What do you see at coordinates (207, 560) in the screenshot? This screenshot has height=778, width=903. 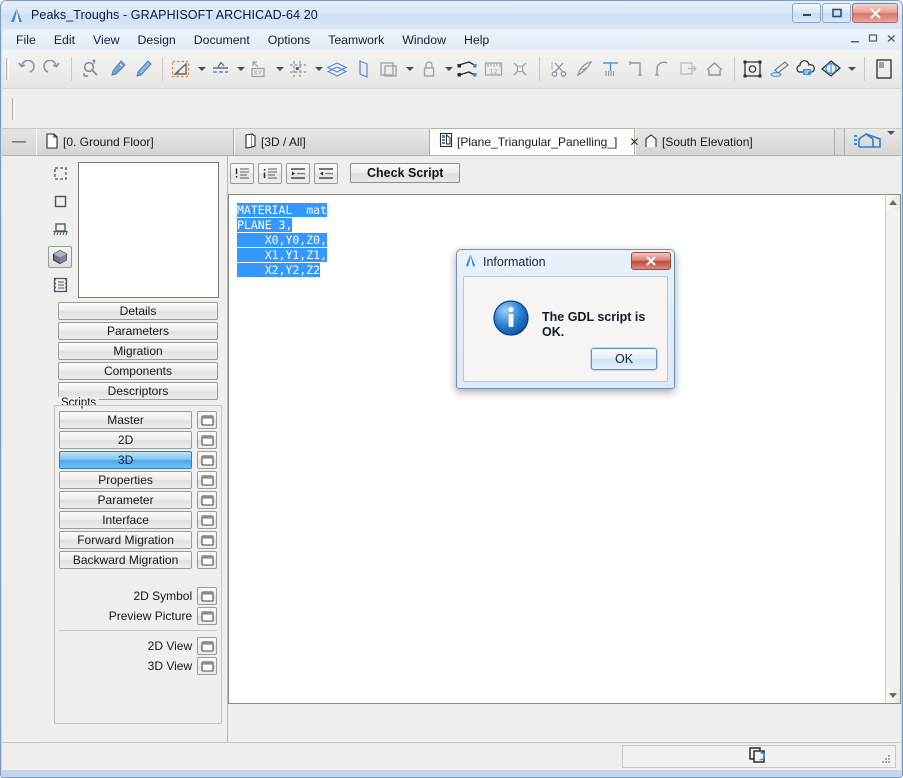 I see `open-window-icon-backward-migration` at bounding box center [207, 560].